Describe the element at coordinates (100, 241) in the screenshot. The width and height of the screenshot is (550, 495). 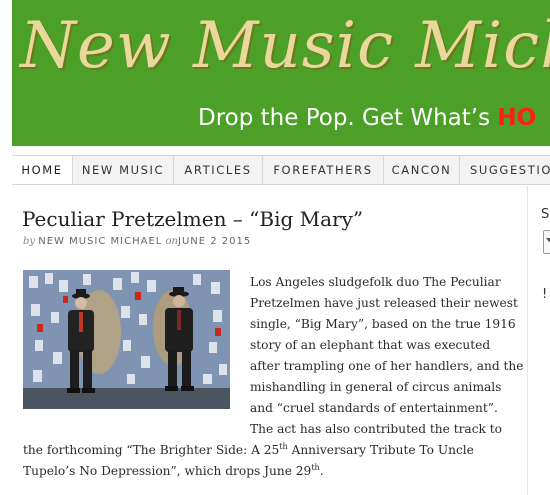
I see `post-author-link: NEW MUSIC MICHAEL` at that location.